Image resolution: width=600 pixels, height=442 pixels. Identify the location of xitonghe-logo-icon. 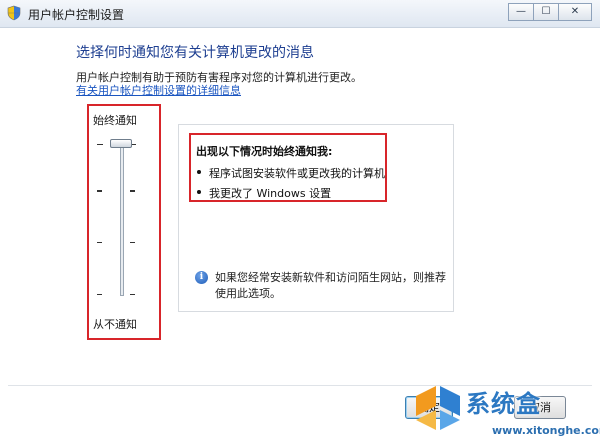
(438, 408).